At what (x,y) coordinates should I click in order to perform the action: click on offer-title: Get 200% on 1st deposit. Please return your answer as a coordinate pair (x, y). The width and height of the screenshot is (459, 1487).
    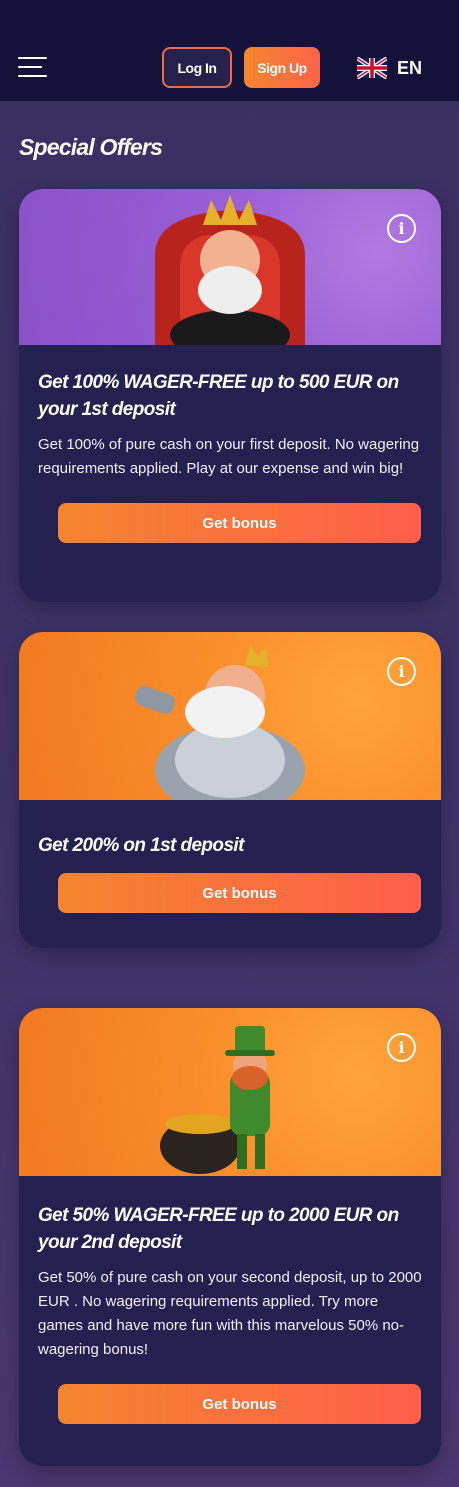
    Looking at the image, I should click on (141, 845).